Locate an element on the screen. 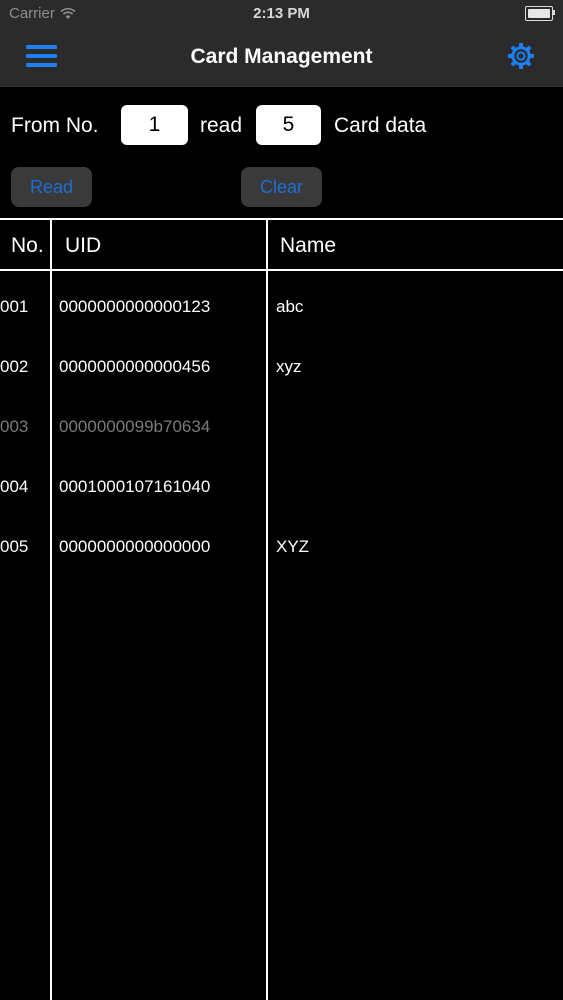 The width and height of the screenshot is (563, 1000). table-row: 001 0000000000000123 abc is located at coordinates (281, 307).